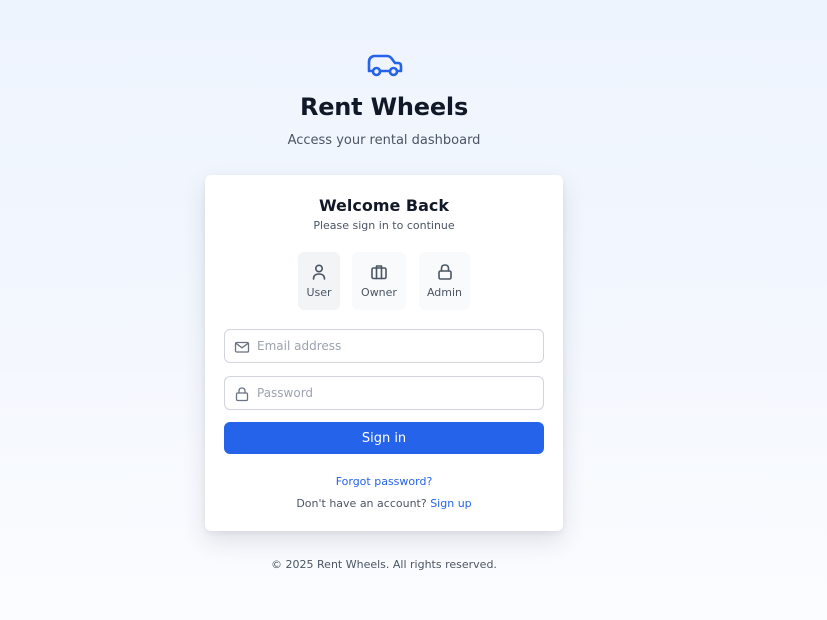 Image resolution: width=827 pixels, height=620 pixels. I want to click on user-icon, so click(319, 272).